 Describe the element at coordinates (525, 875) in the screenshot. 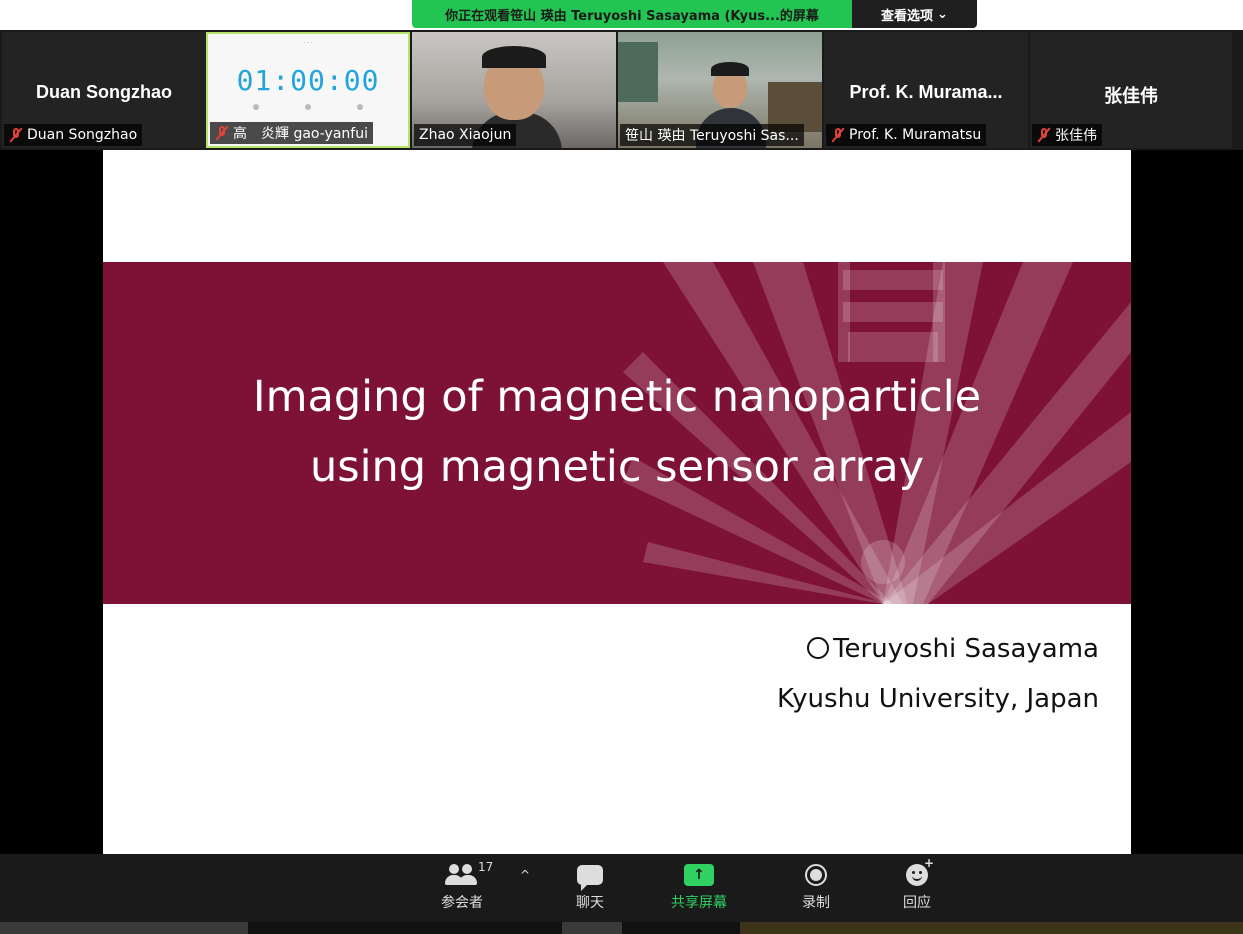

I see `participants-options-caret-icon: ^` at that location.